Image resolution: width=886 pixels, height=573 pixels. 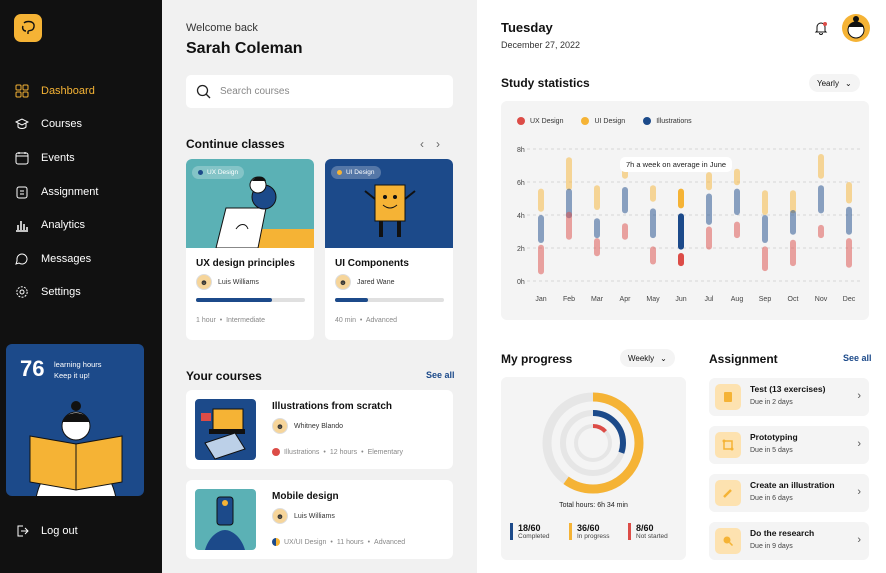 I want to click on assignment-item: Create an illustration Due in 6 days ›, so click(x=789, y=493).